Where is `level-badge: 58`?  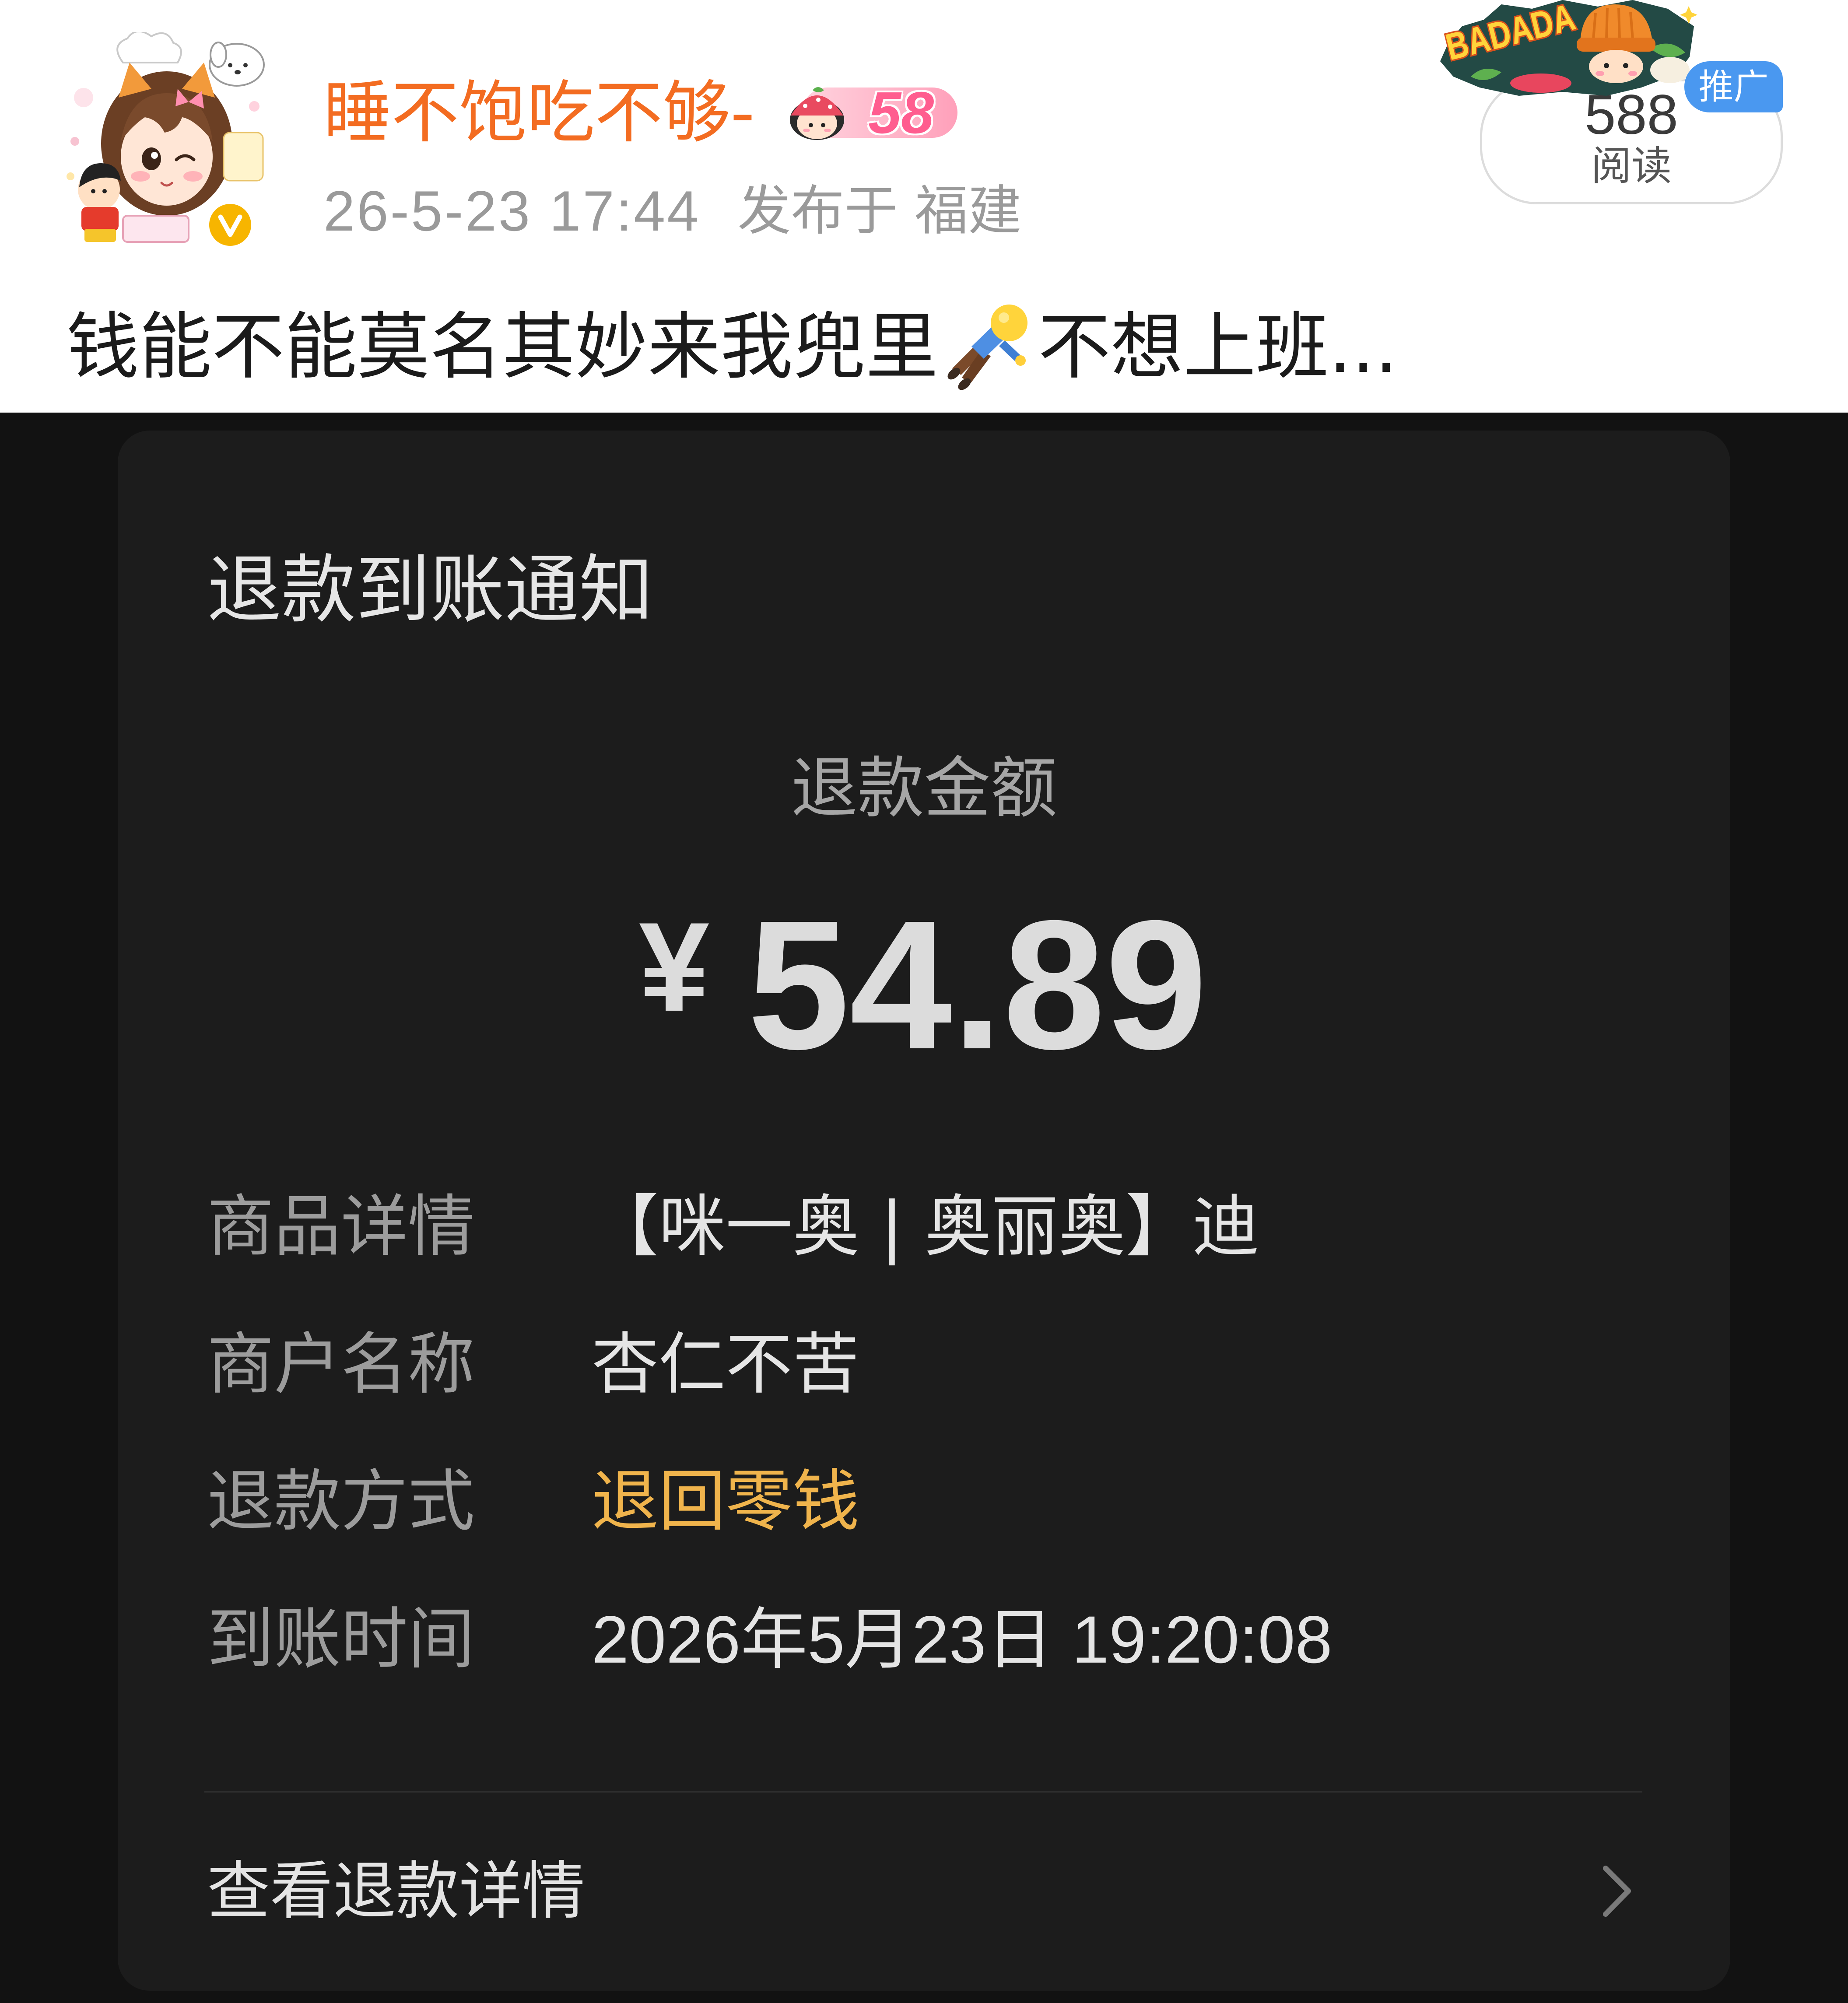
level-badge: 58 is located at coordinates (869, 113).